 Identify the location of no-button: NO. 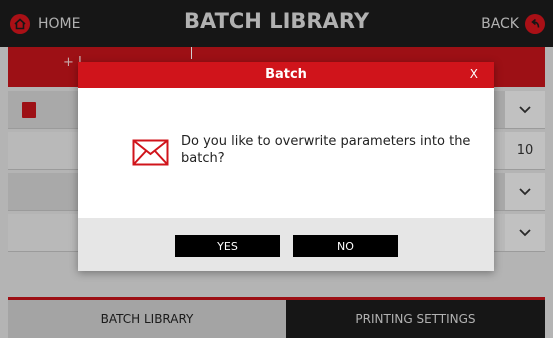
(345, 246).